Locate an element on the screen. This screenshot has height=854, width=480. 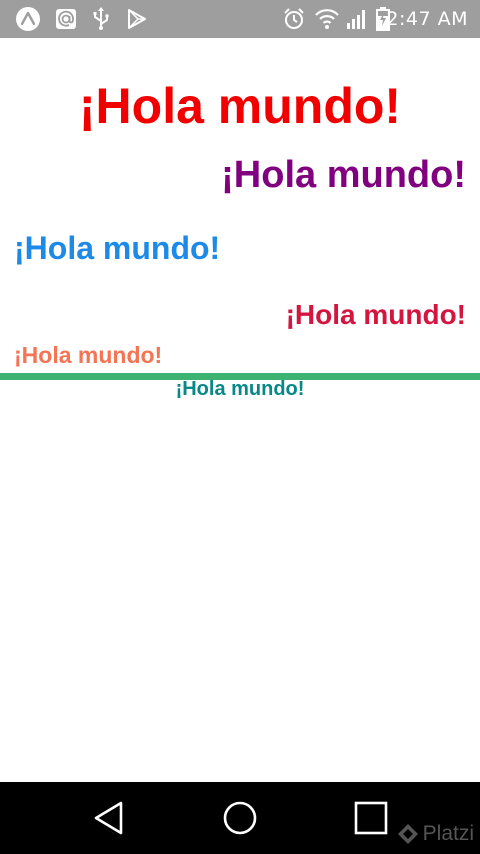
hello-heading-5: ¡Hola mundo! is located at coordinates (88, 355).